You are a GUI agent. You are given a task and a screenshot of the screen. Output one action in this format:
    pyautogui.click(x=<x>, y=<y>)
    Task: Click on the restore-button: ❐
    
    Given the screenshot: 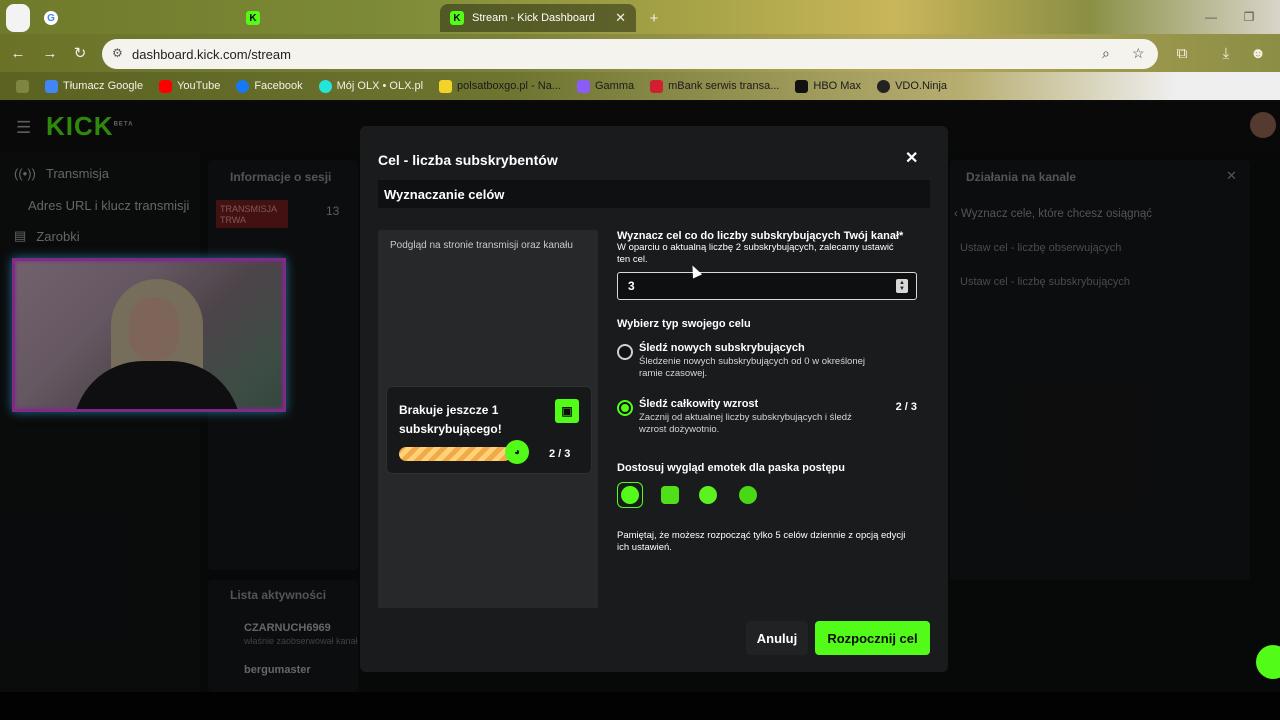 What is the action you would take?
    pyautogui.click(x=1249, y=17)
    